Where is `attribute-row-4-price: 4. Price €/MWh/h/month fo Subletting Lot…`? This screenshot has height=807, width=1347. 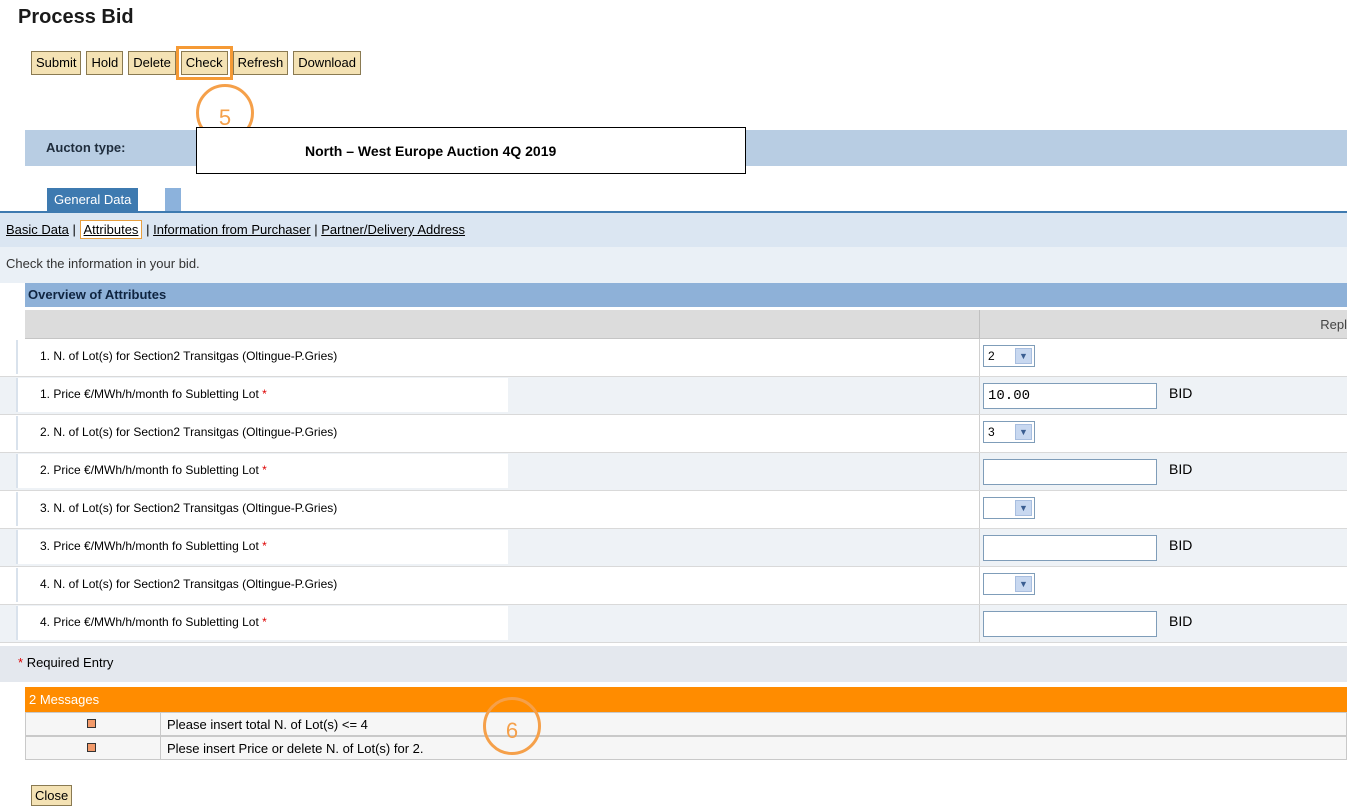
attribute-row-4-price: 4. Price €/MWh/h/month fo Subletting Lot… is located at coordinates (673, 624).